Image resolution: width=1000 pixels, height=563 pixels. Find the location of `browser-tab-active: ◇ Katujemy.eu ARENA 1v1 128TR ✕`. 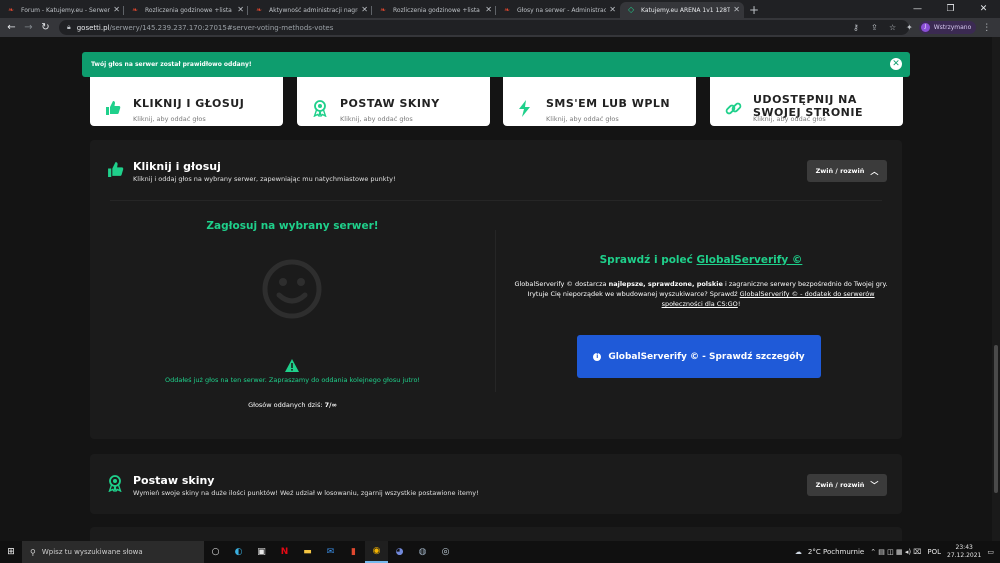

browser-tab-active: ◇ Katujemy.eu ARENA 1v1 128TR ✕ is located at coordinates (682, 10).